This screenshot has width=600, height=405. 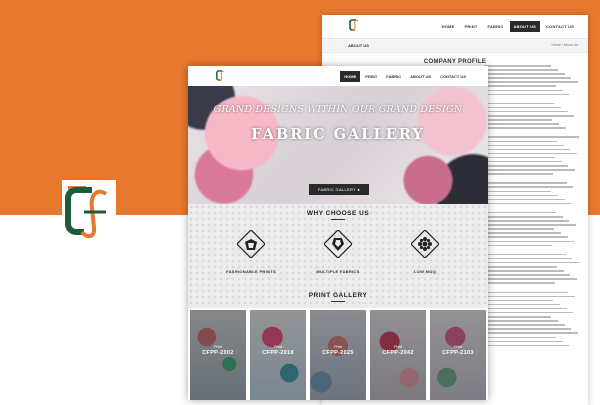 I want to click on print-tile: Print CFPP-2002, so click(x=218, y=355).